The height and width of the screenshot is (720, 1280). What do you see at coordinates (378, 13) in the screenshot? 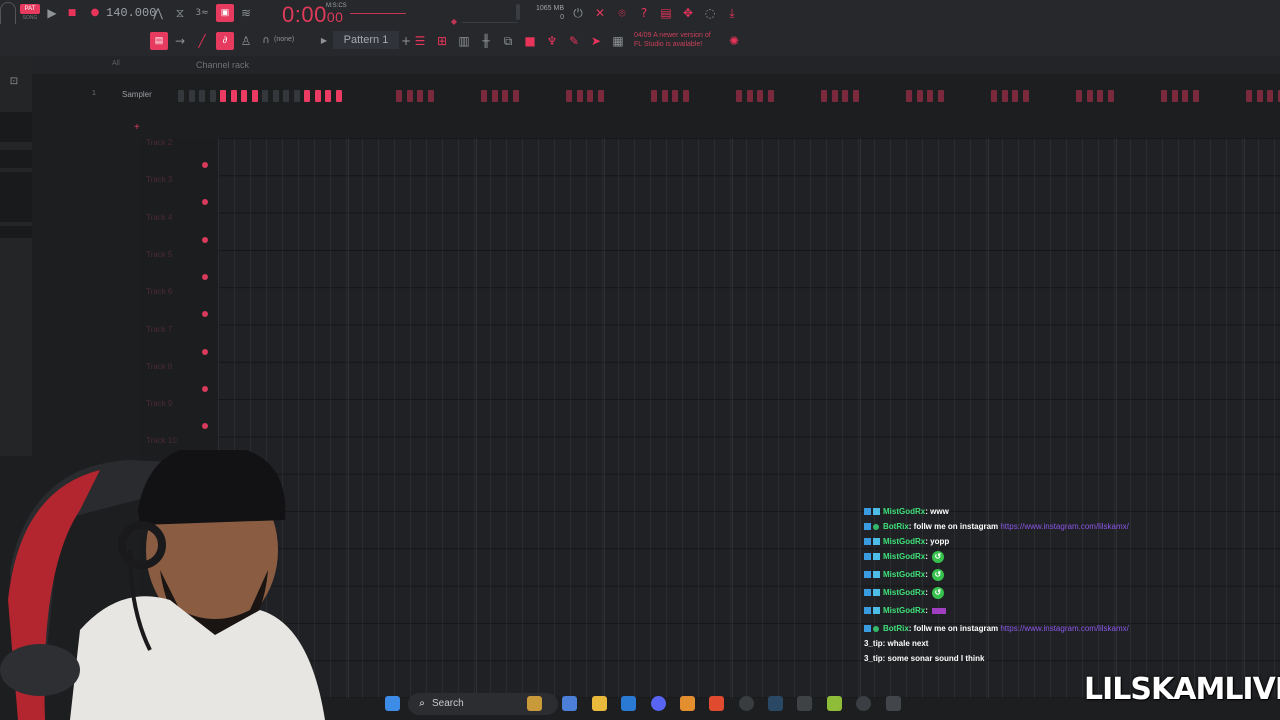
I see `master-volume-line` at bounding box center [378, 13].